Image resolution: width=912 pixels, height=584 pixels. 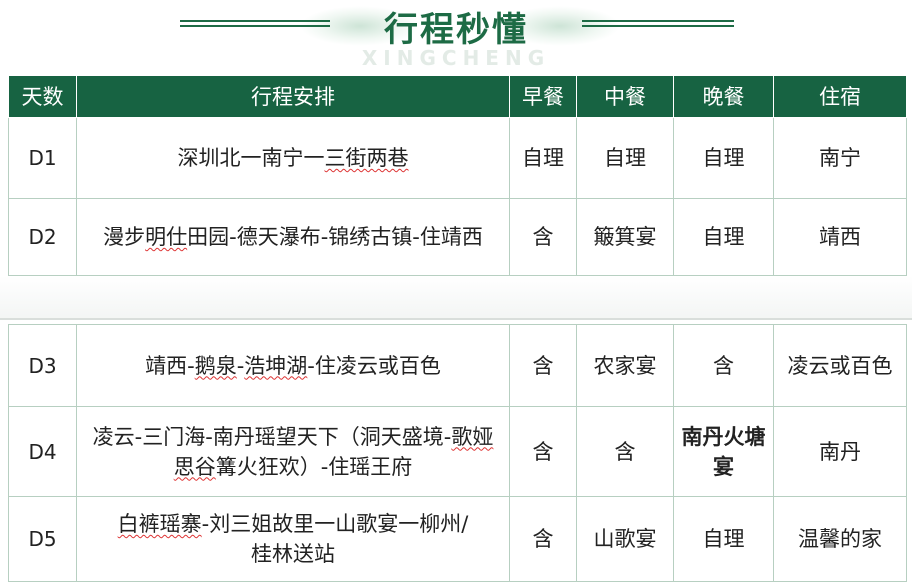 I want to click on header-lunch: 中餐, so click(x=625, y=96).